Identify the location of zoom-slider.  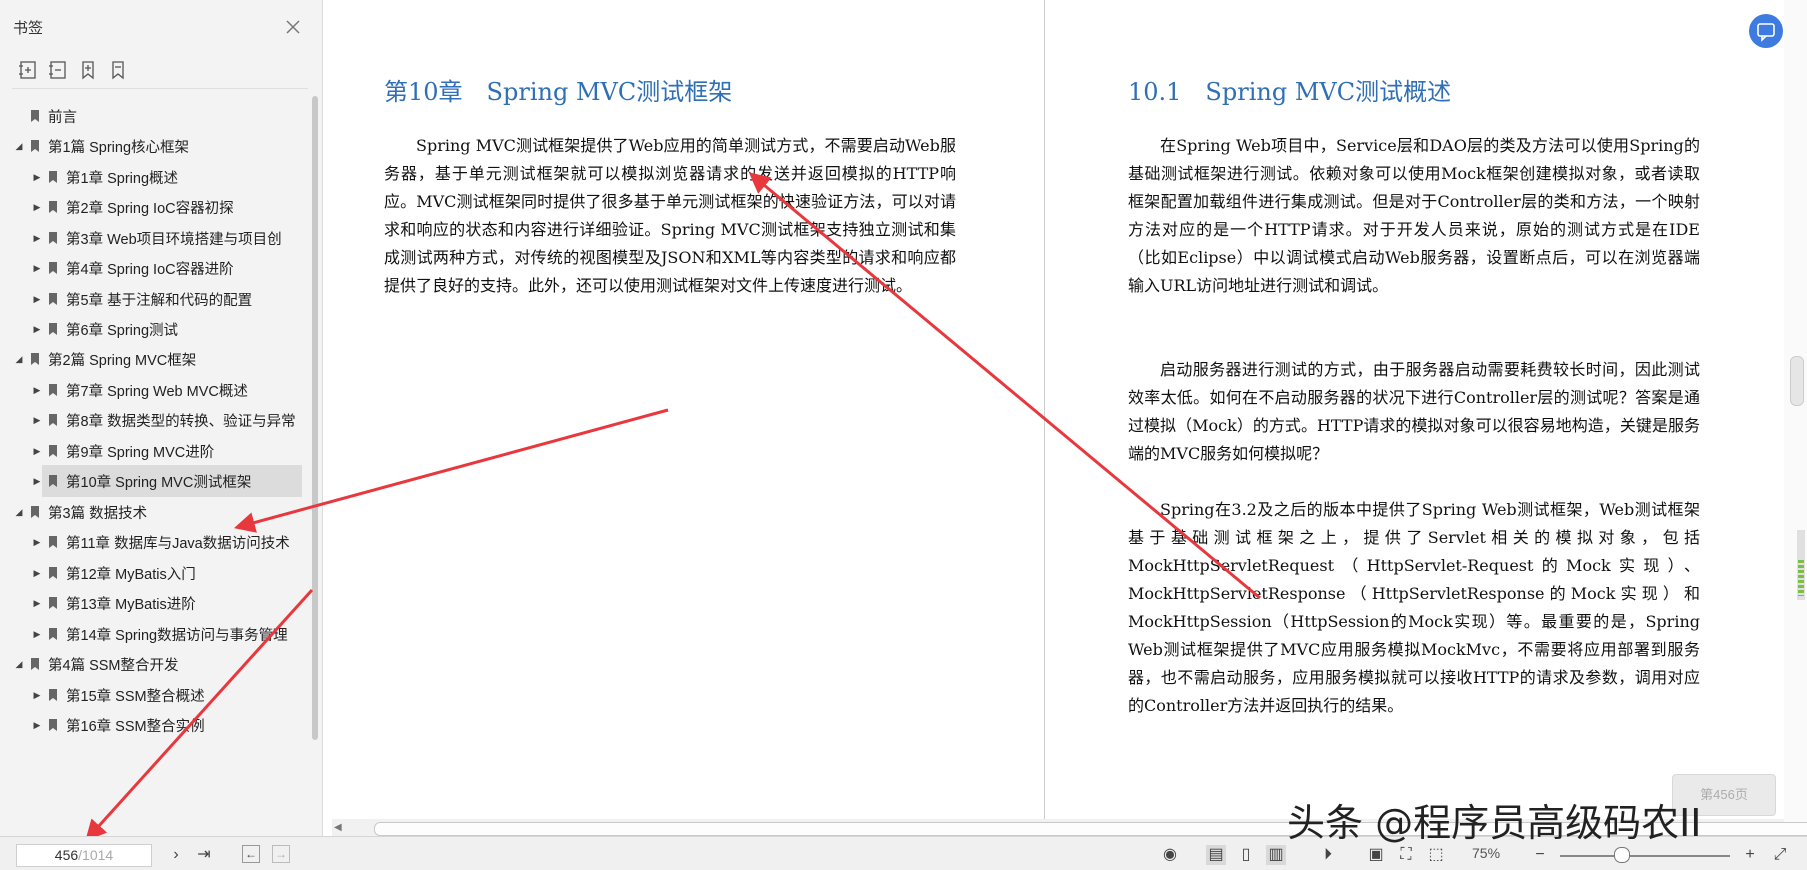
(1645, 856).